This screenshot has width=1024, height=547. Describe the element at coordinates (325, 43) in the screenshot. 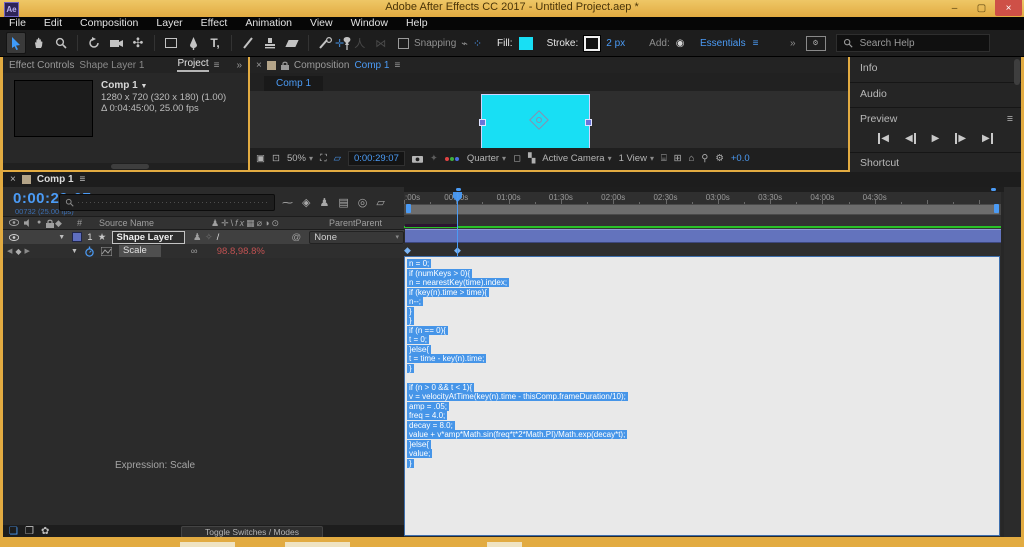

I see `roto-brush-tool` at that location.